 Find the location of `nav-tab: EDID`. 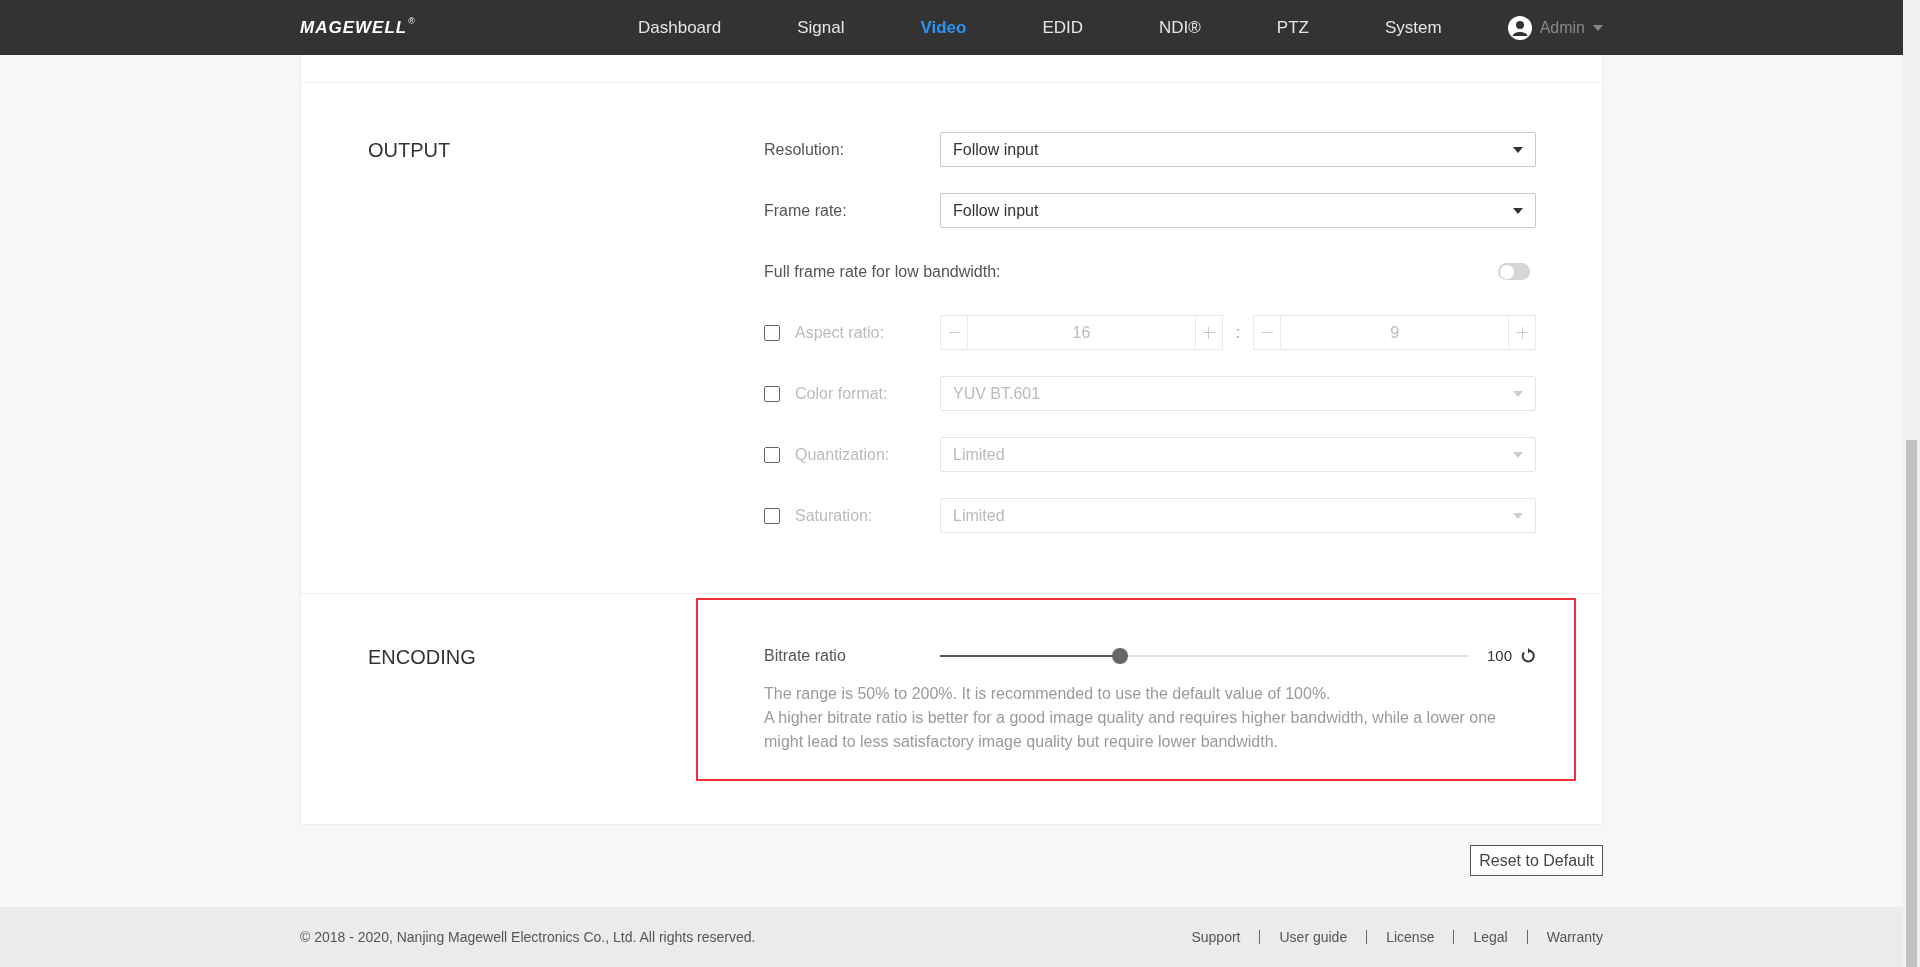

nav-tab: EDID is located at coordinates (1063, 27).